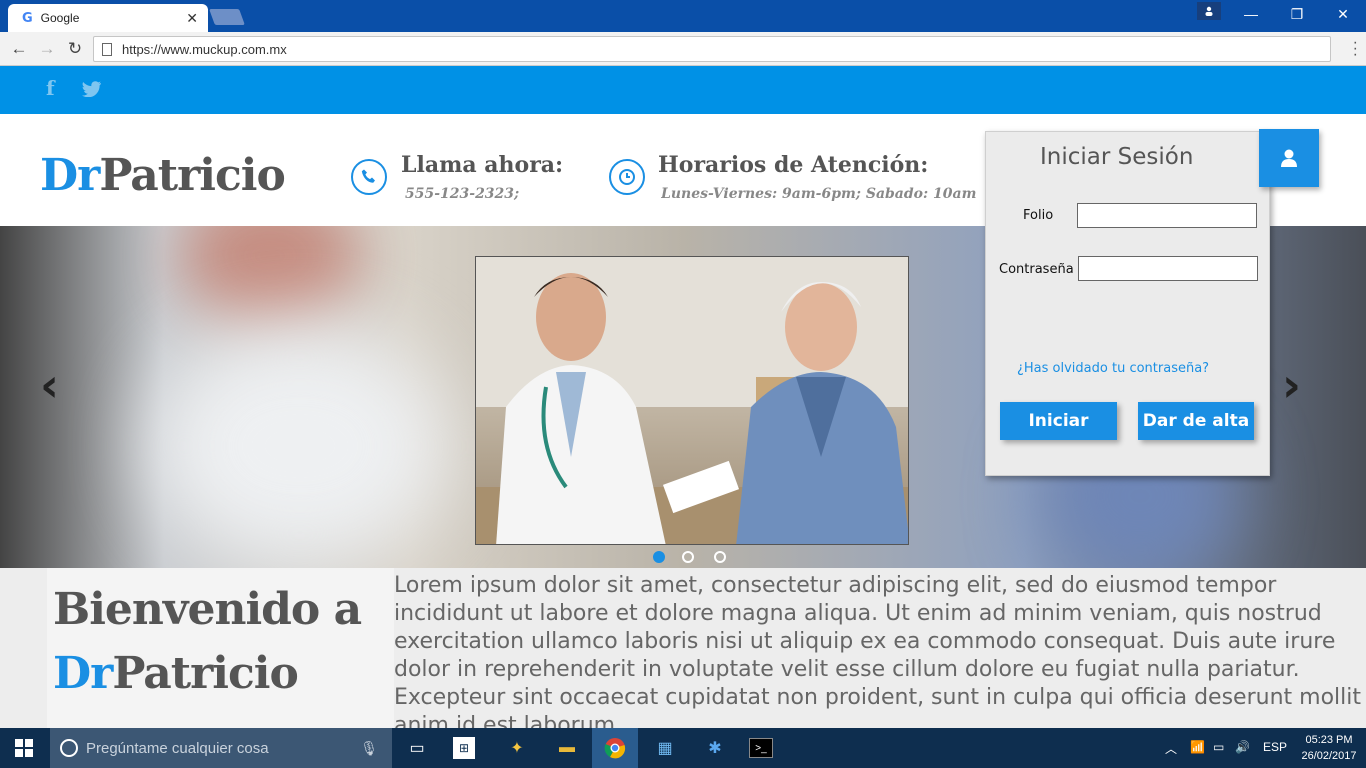 The height and width of the screenshot is (768, 1366). Describe the element at coordinates (1343, 14) in the screenshot. I see `close-window-button: ✕` at that location.